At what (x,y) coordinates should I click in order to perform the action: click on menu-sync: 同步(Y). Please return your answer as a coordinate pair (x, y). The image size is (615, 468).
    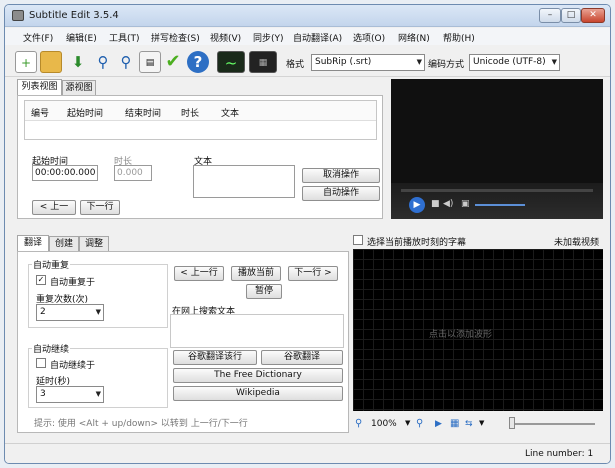
    Looking at the image, I should click on (268, 37).